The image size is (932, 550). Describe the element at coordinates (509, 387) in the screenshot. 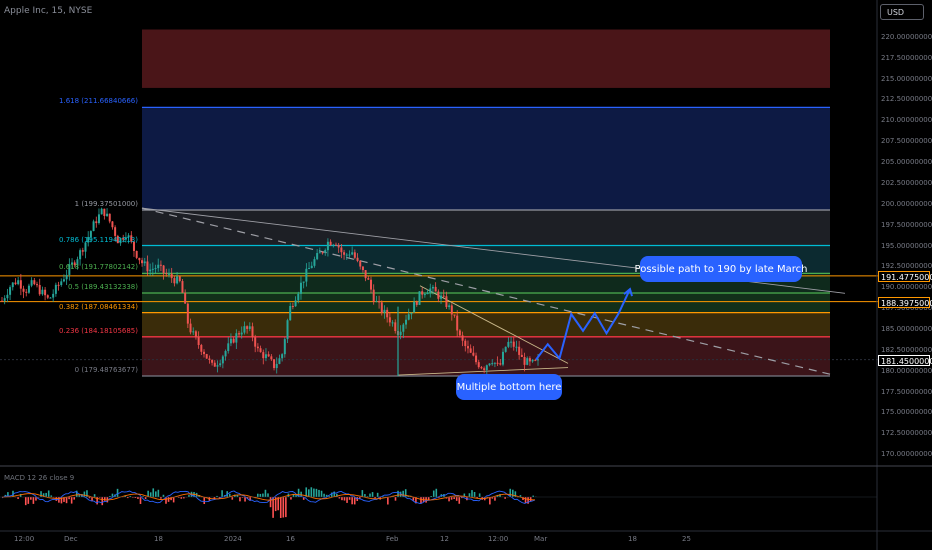

I see `bottom-callout: Multiple bottom here` at that location.